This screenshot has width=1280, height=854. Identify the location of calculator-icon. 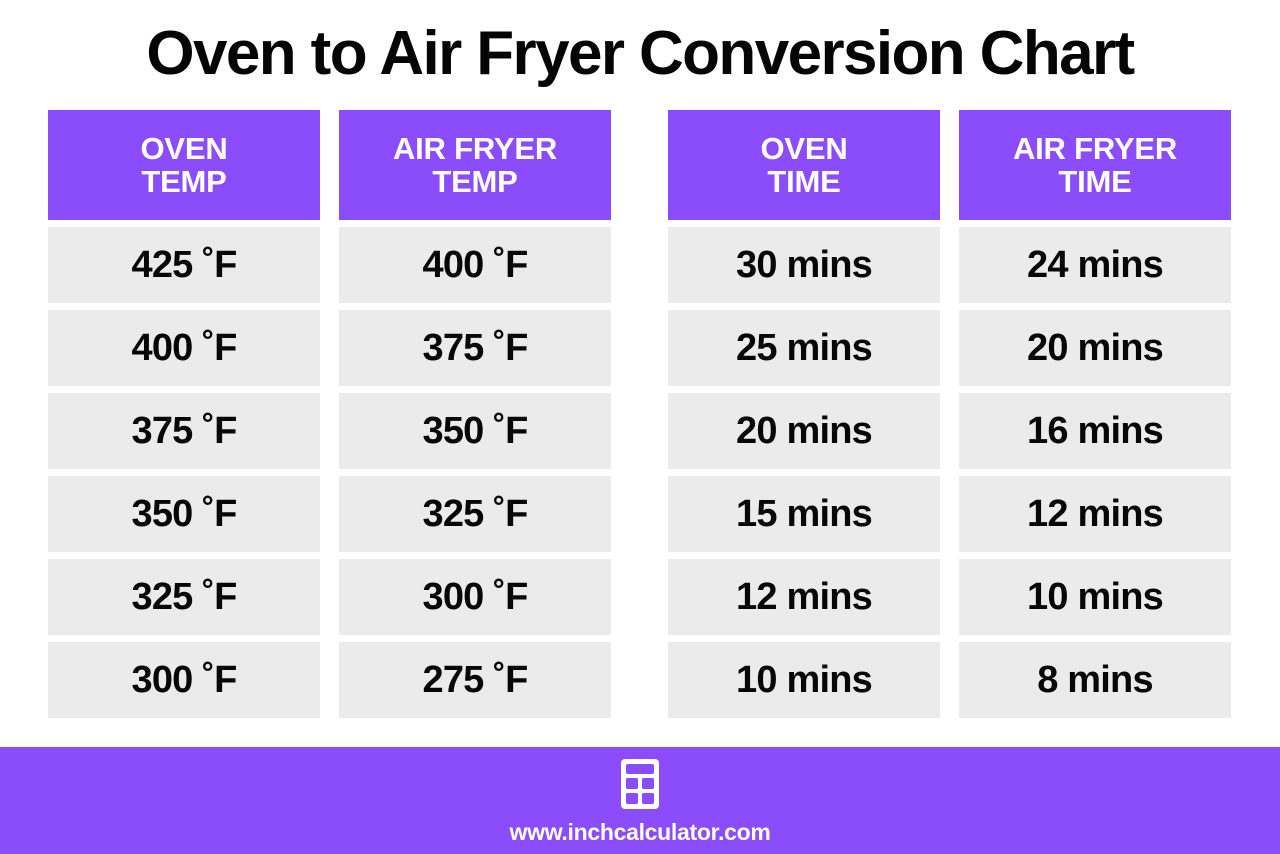
(640, 784).